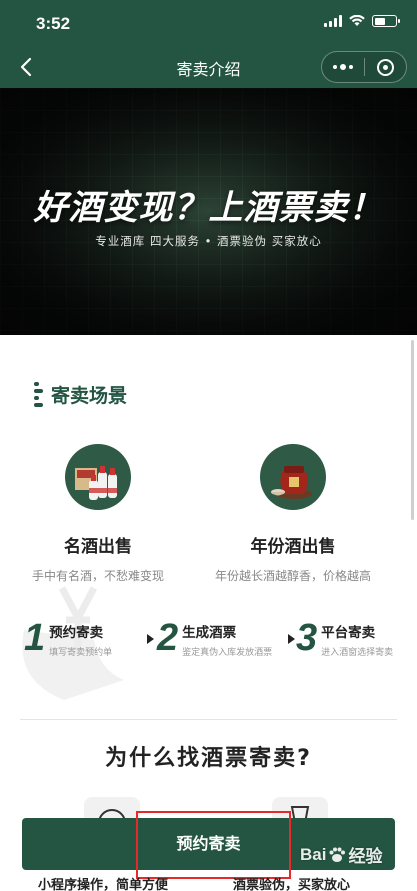  I want to click on feature-title: 年份酒出售, so click(293, 547).